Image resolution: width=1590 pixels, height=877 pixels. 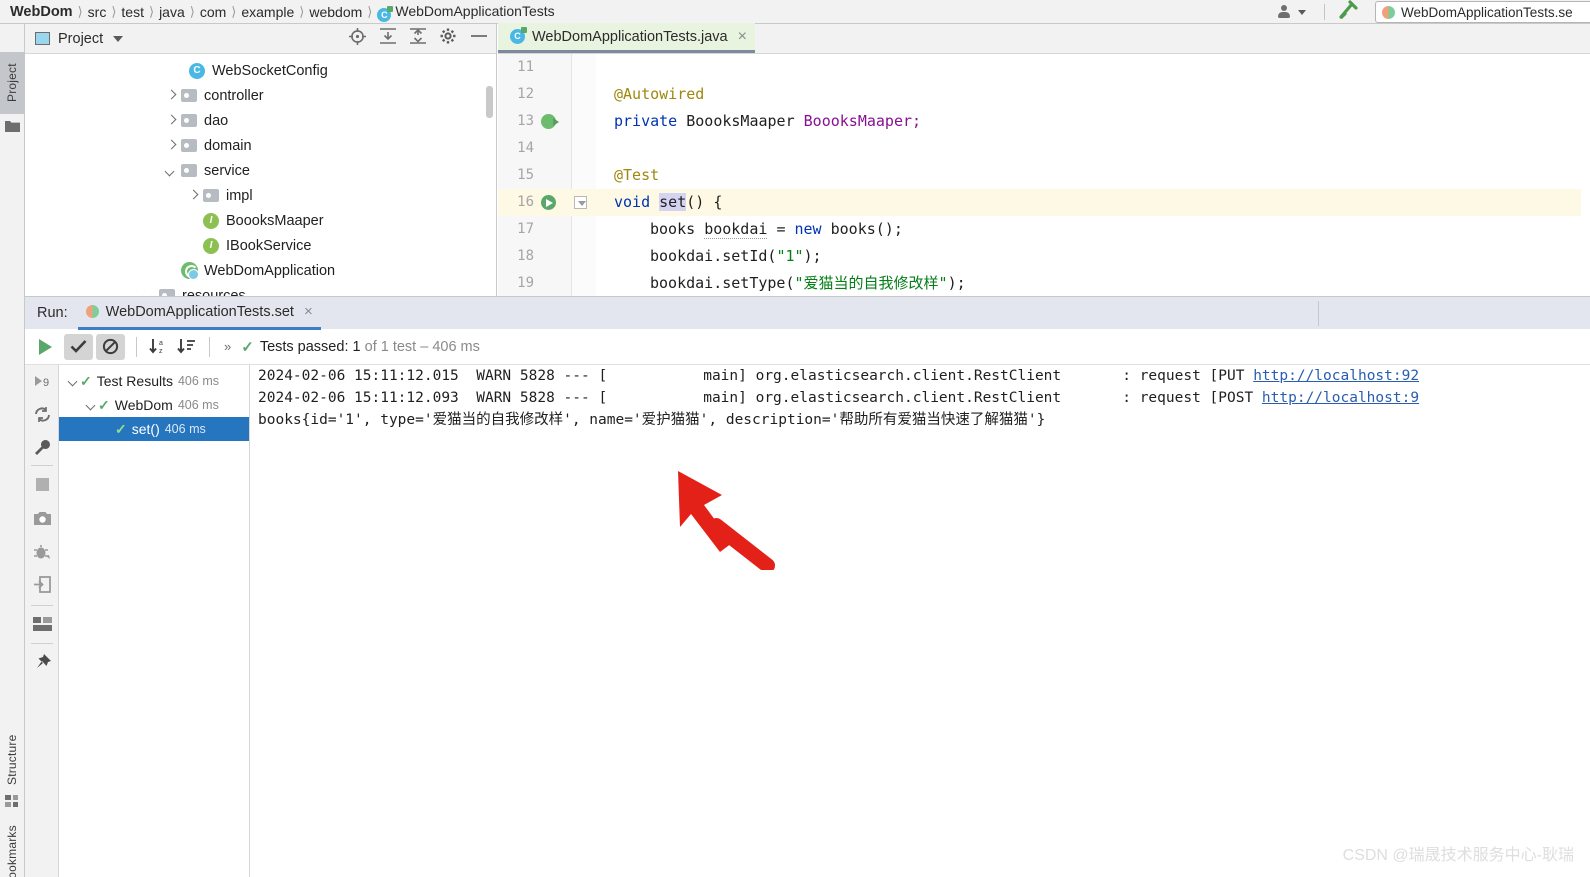 What do you see at coordinates (198, 405) in the screenshot?
I see `test-duration: 406 ms` at bounding box center [198, 405].